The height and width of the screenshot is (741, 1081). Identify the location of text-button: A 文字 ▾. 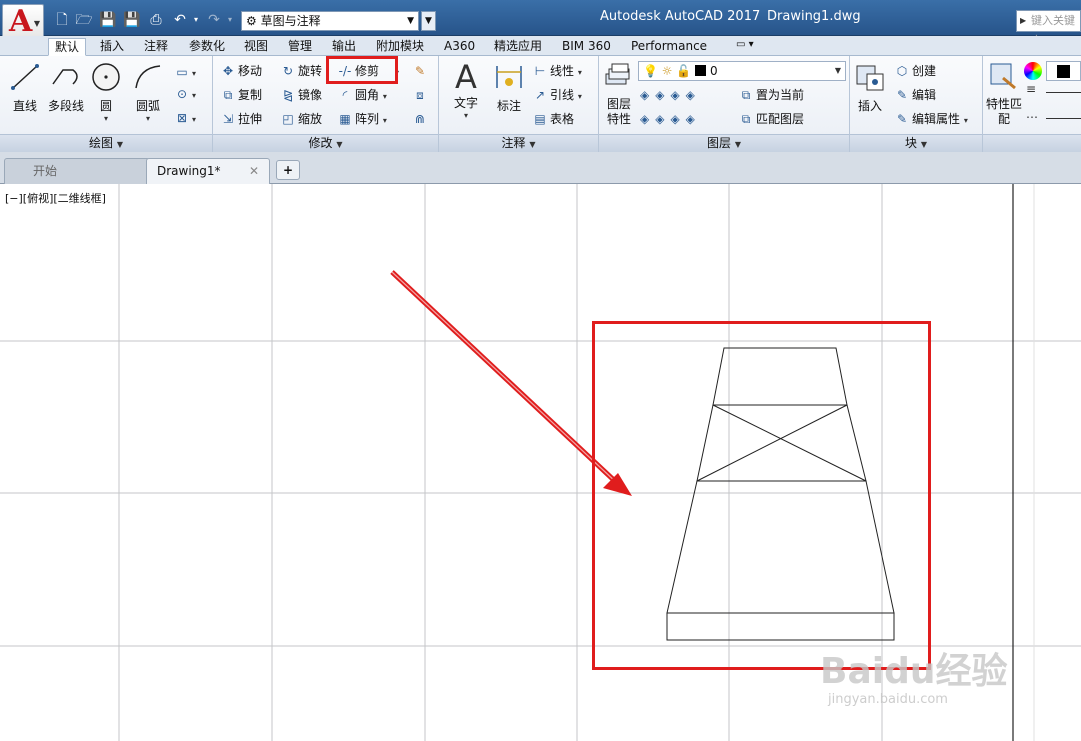
(466, 90).